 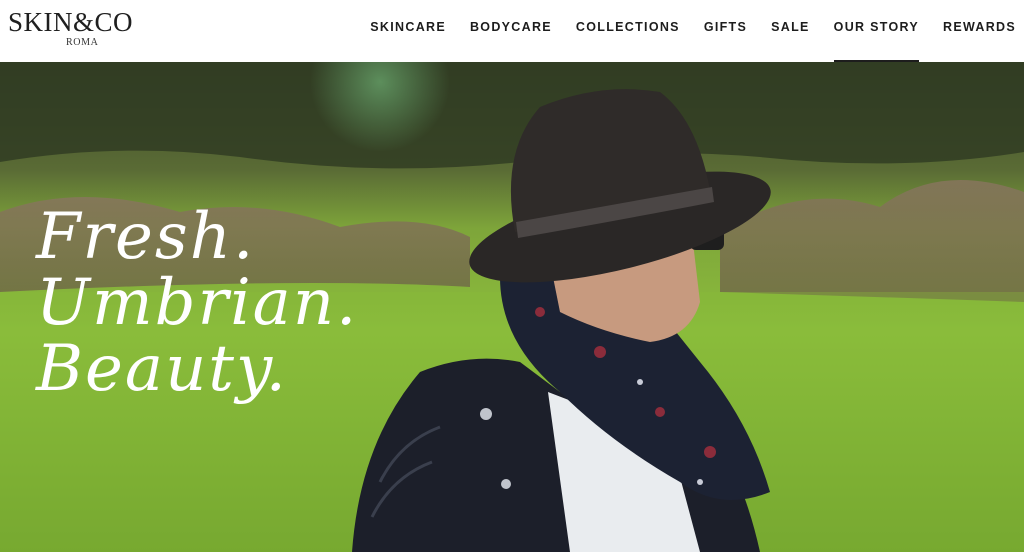 What do you see at coordinates (725, 31) in the screenshot?
I see `nav-item-gifts: GIFTS` at bounding box center [725, 31].